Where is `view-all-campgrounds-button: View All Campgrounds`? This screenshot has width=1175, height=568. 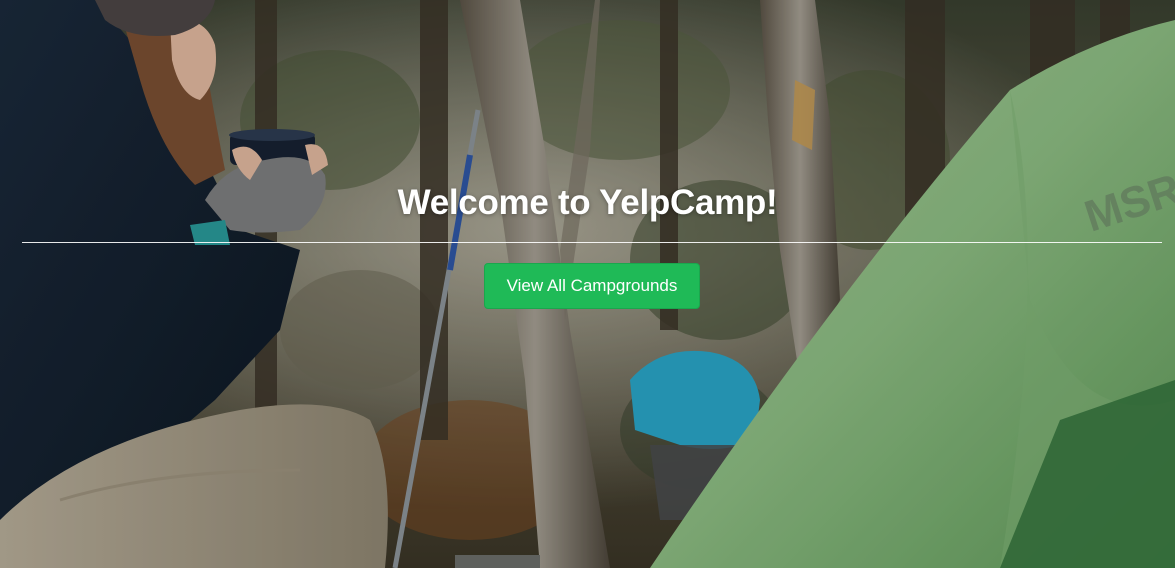
view-all-campgrounds-button: View All Campgrounds is located at coordinates (592, 286).